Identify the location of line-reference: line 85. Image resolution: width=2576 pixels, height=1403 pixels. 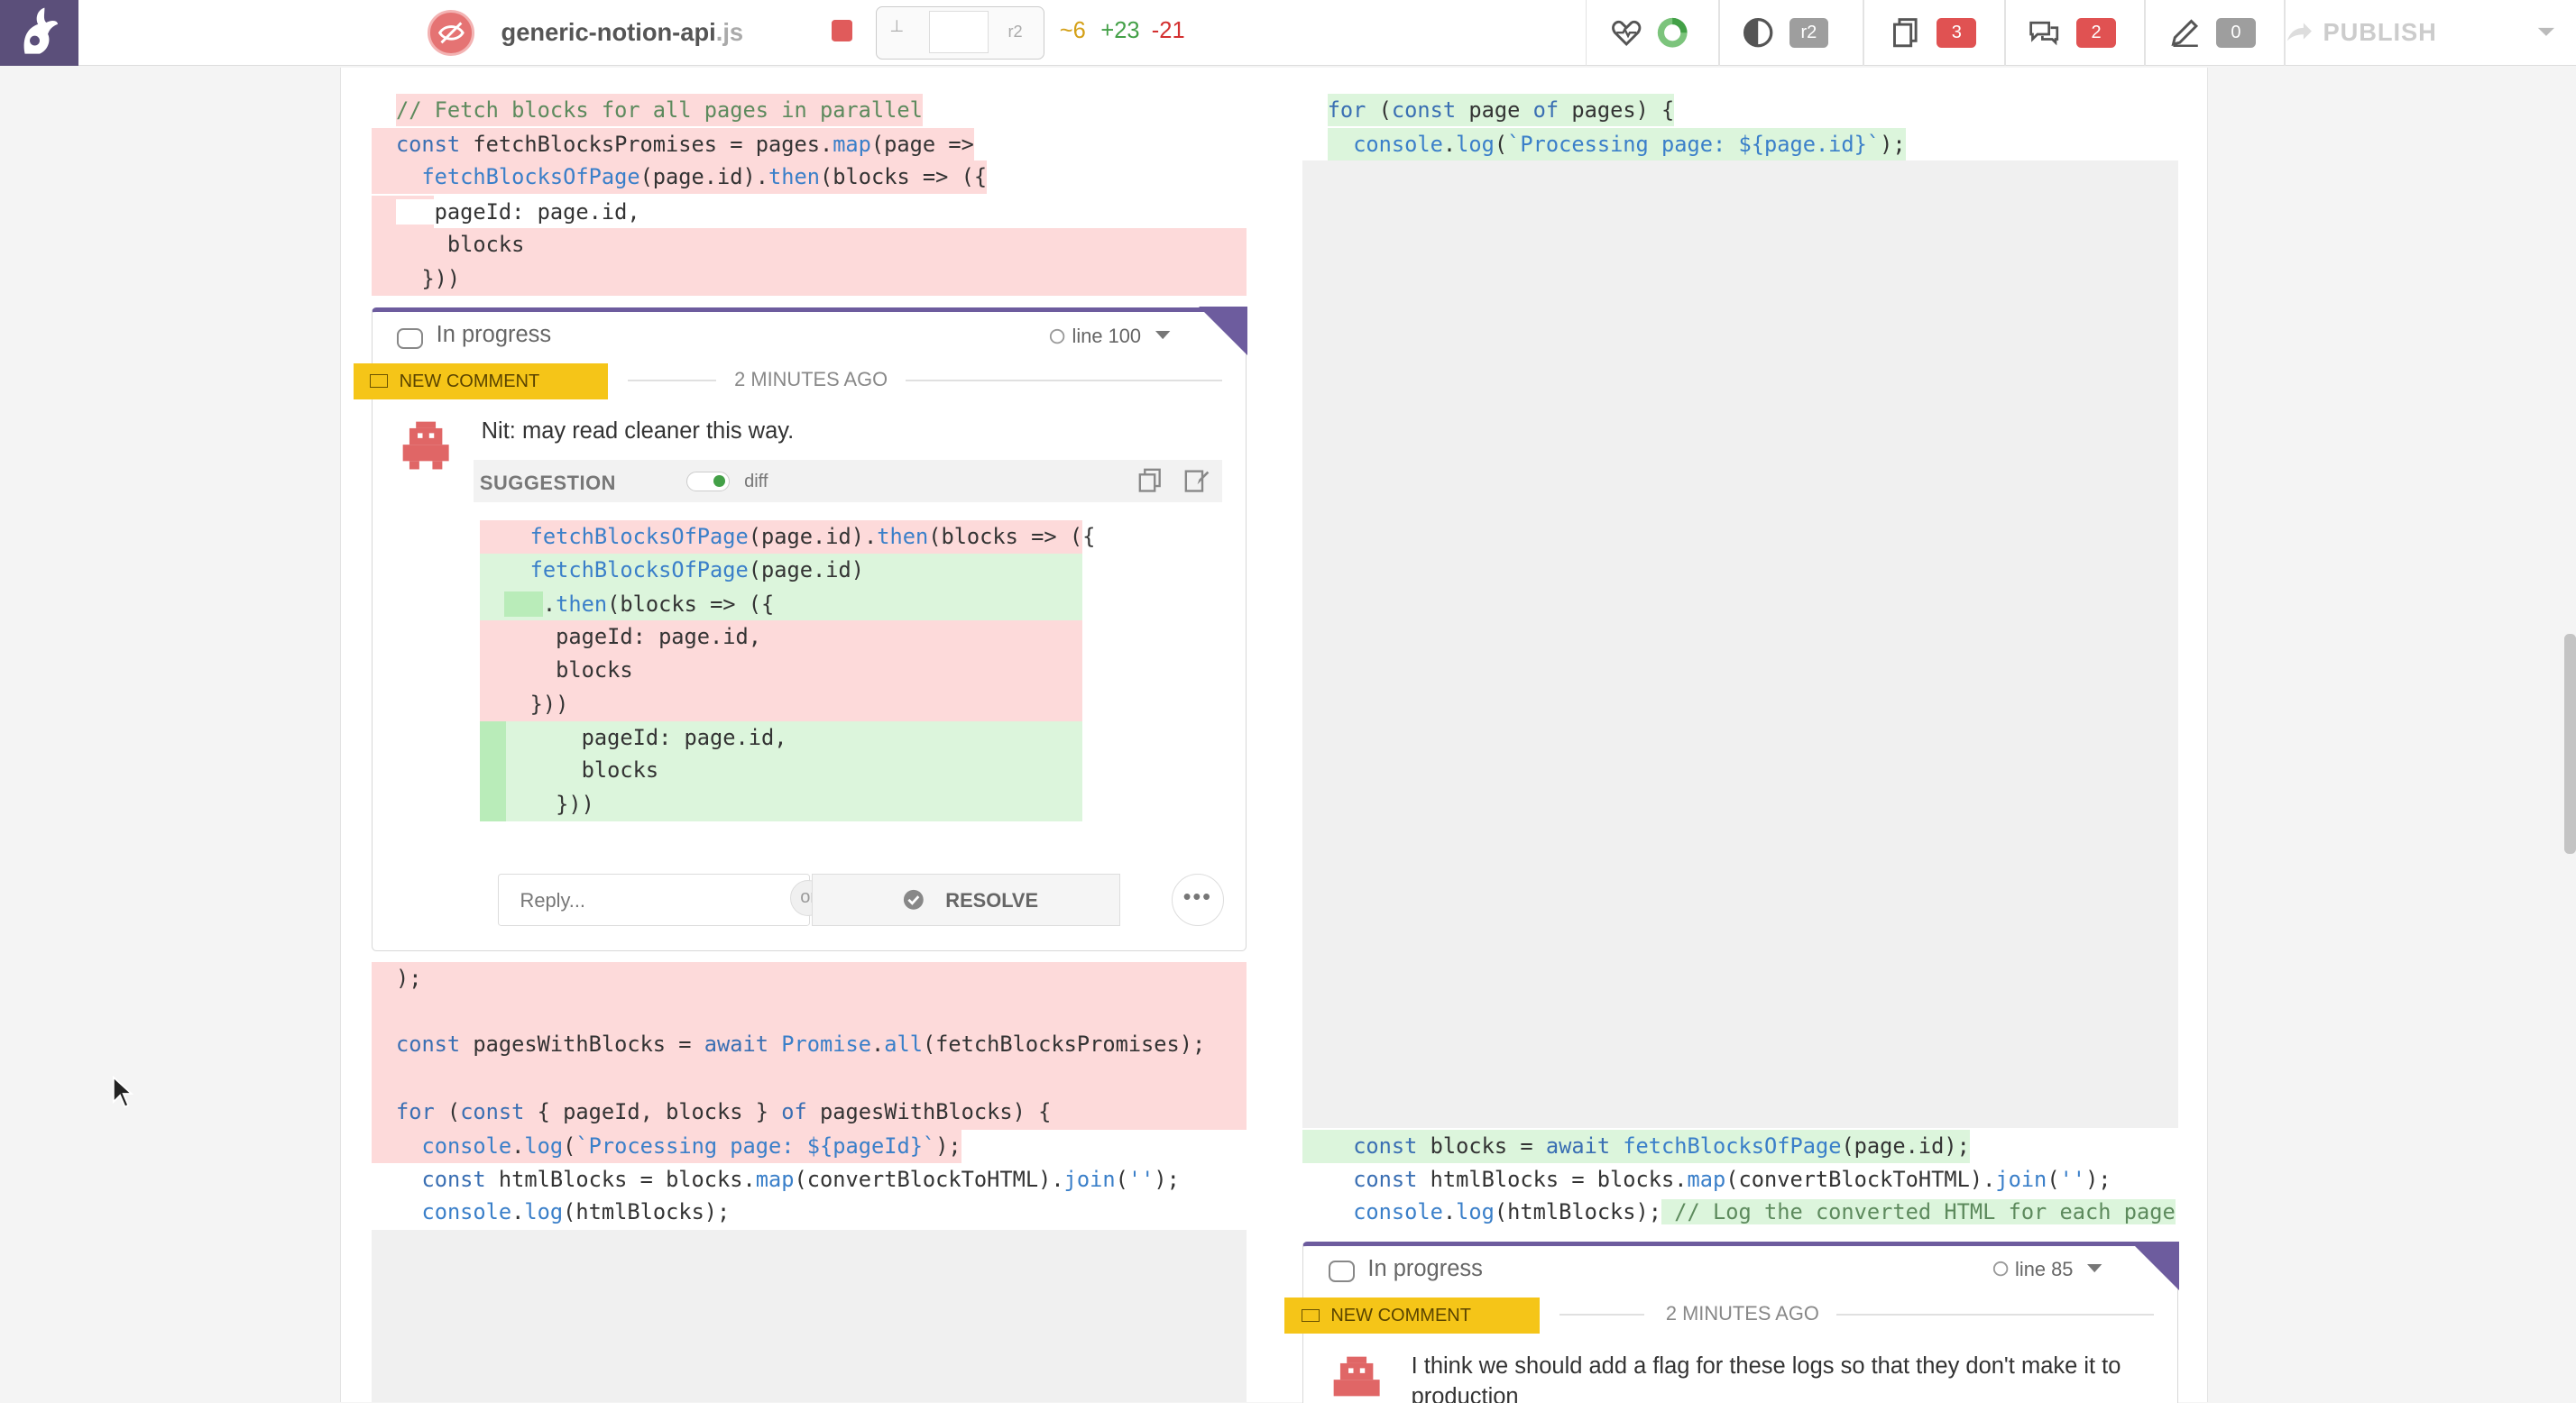
(2044, 1269).